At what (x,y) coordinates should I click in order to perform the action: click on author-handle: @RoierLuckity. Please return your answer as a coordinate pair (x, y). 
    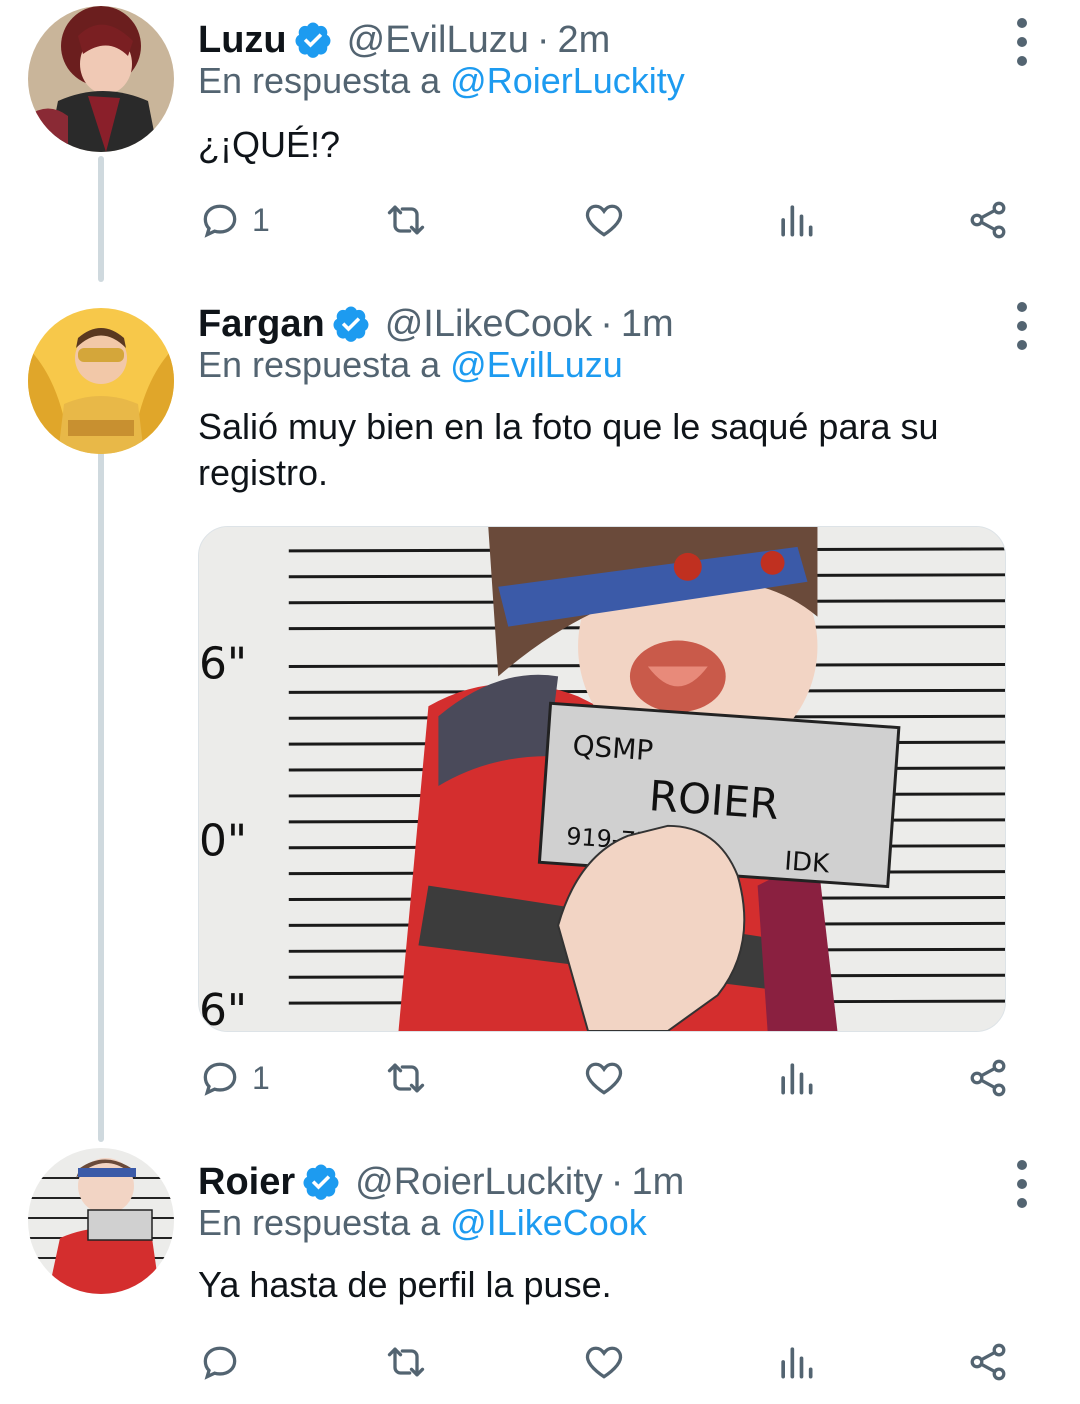
    Looking at the image, I should click on (479, 1182).